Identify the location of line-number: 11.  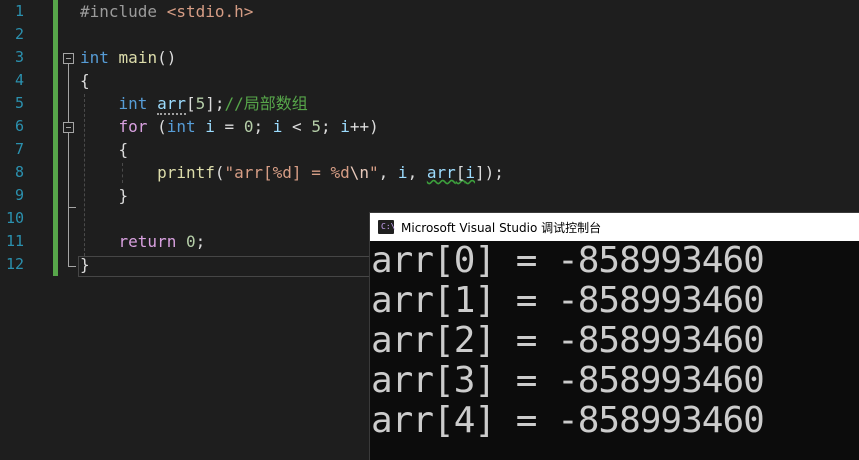
(14, 241).